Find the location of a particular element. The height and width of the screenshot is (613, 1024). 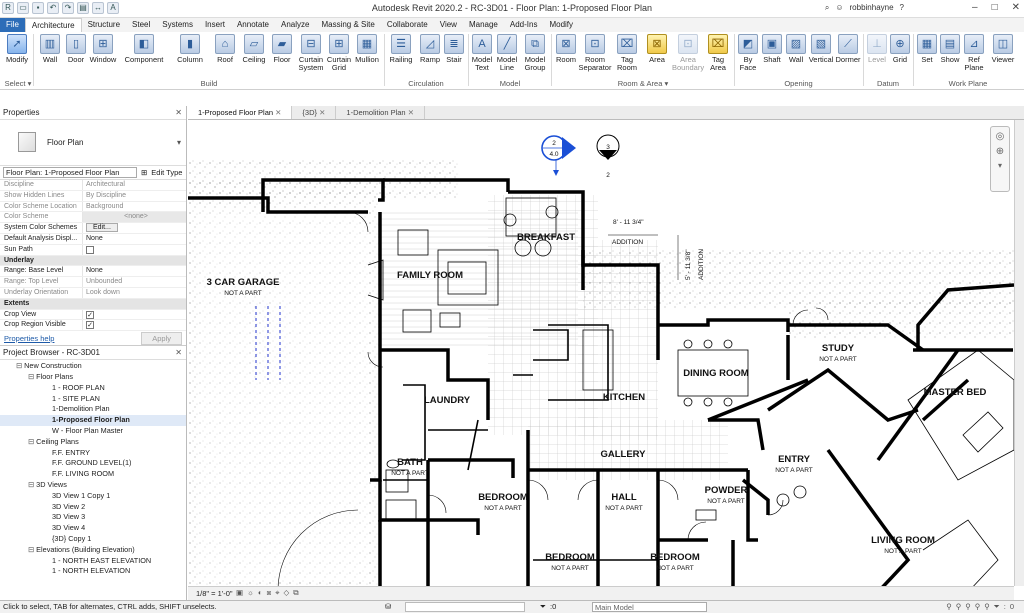

elevation-marker: 3 2 is located at coordinates (608, 156).